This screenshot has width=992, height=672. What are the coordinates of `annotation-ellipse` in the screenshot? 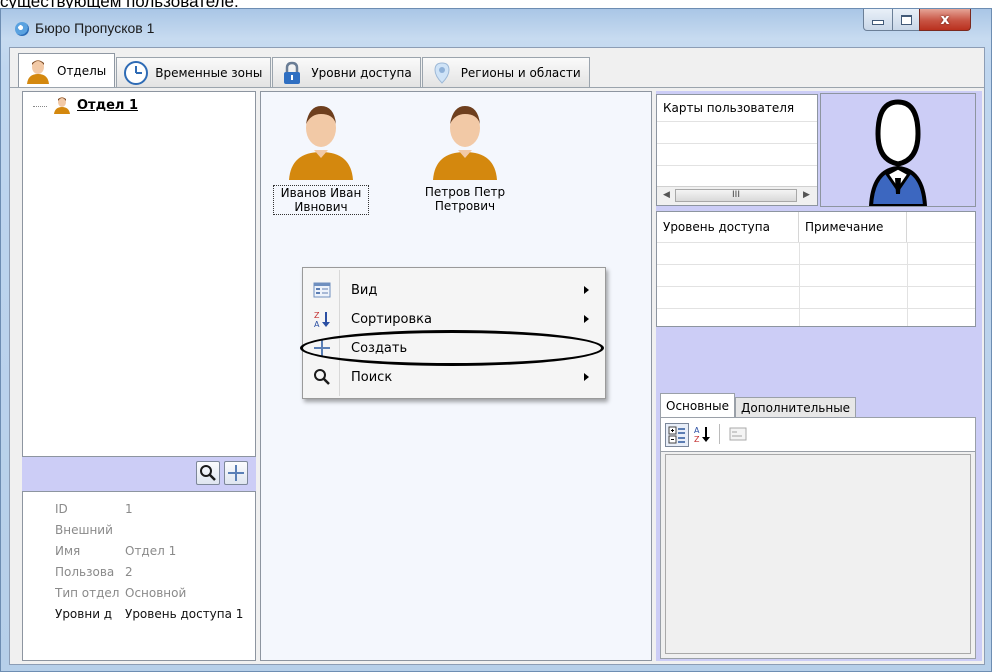 It's located at (452, 348).